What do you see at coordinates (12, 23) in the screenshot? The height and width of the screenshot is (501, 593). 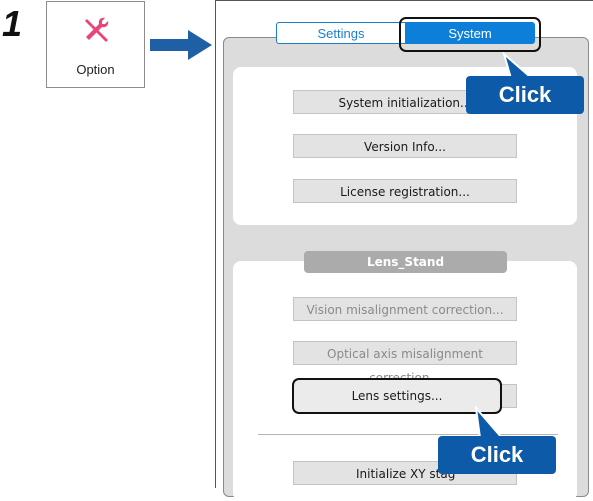 I see `step-number: 1` at bounding box center [12, 23].